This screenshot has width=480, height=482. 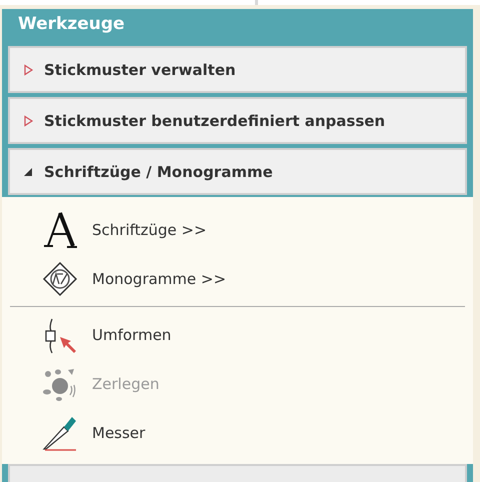 I want to click on expanded-triangle-icon, so click(x=28, y=172).